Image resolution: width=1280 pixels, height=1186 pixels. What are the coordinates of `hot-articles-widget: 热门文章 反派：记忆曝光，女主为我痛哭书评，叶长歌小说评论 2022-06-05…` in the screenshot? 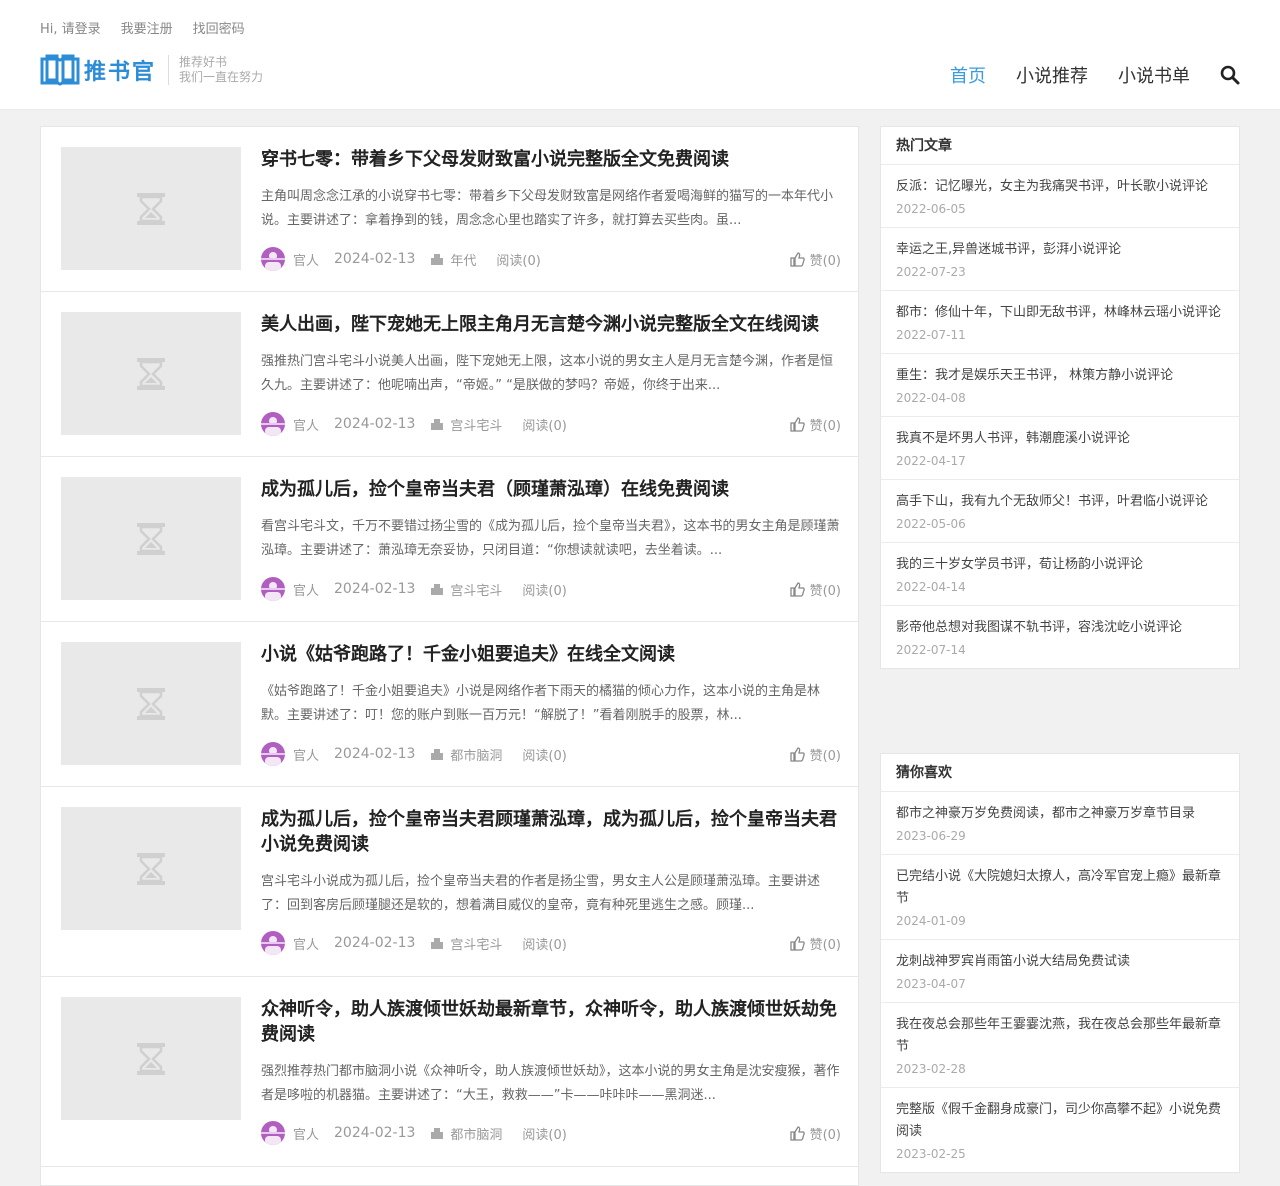 It's located at (1060, 397).